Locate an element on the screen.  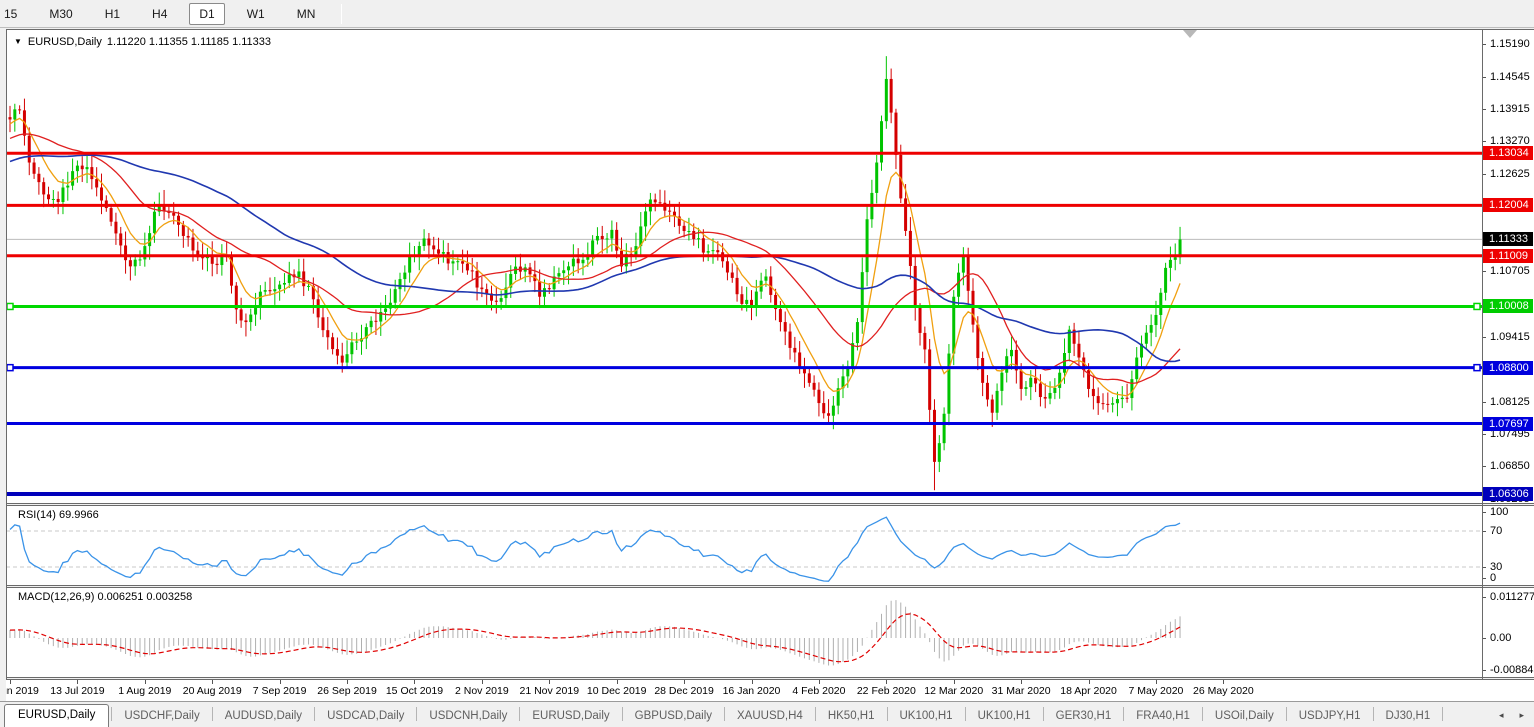
tab-scroll-right-icon: ▸ is located at coordinates (1521, 715).